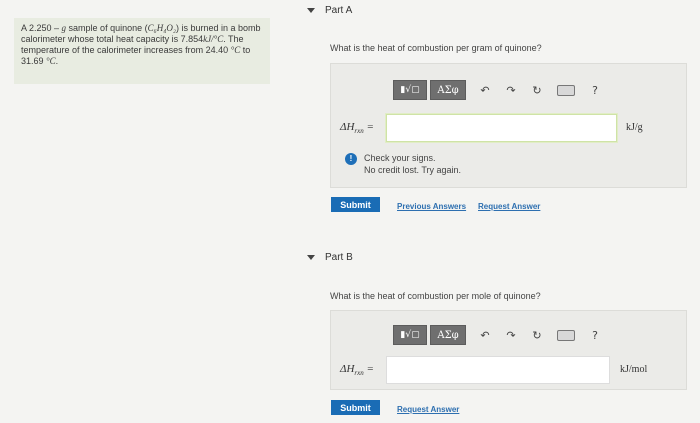 This screenshot has height=423, width=700. Describe the element at coordinates (339, 10) in the screenshot. I see `part-a-title: Part A` at that location.